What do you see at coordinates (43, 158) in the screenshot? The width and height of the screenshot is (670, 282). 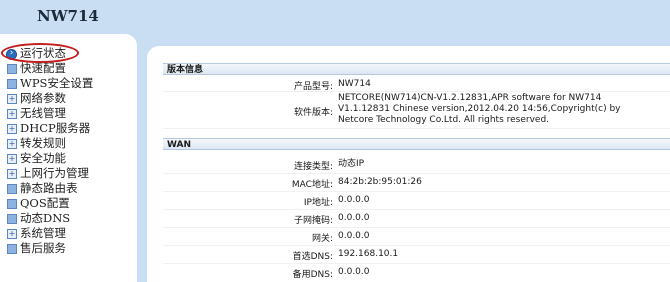 I see `sidebar-item-label: 安全功能` at bounding box center [43, 158].